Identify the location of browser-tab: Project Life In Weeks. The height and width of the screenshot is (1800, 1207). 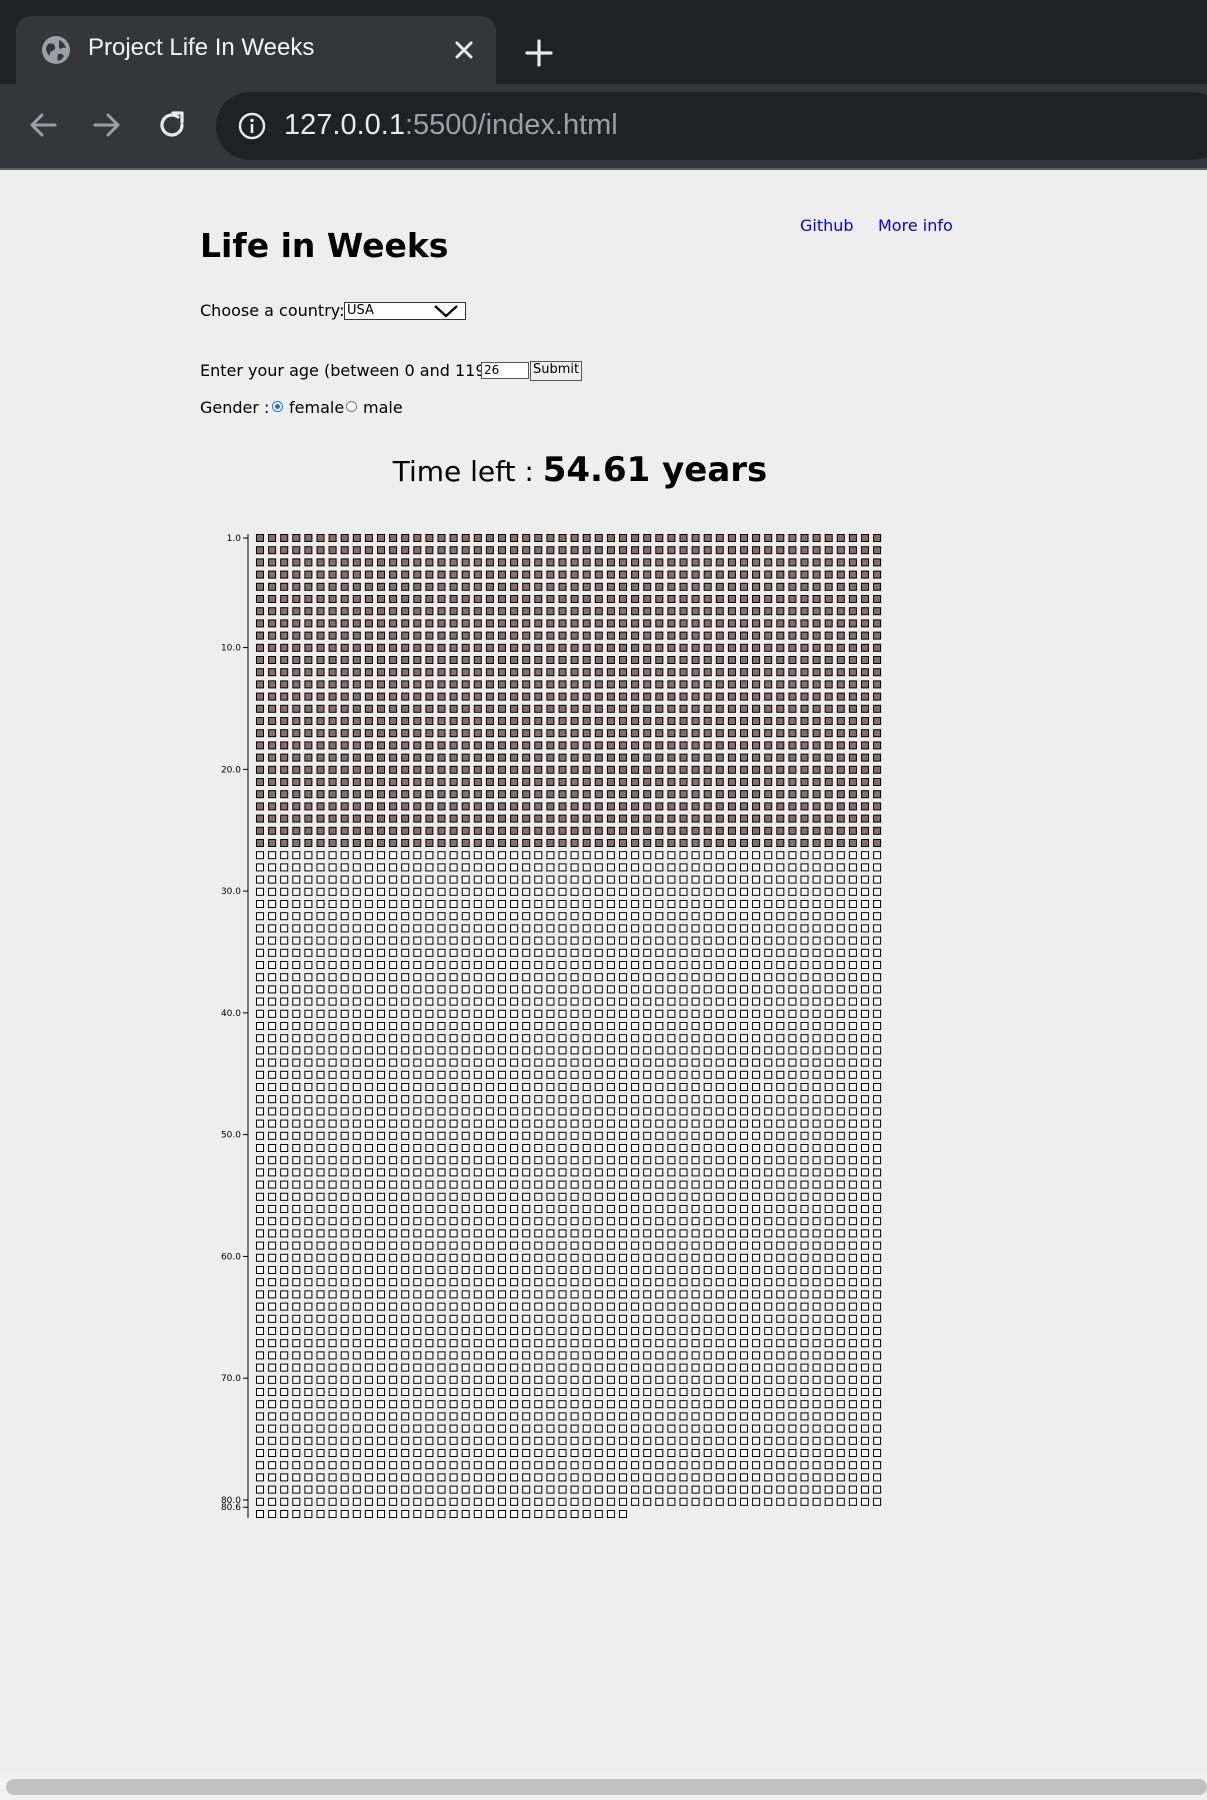
(256, 50).